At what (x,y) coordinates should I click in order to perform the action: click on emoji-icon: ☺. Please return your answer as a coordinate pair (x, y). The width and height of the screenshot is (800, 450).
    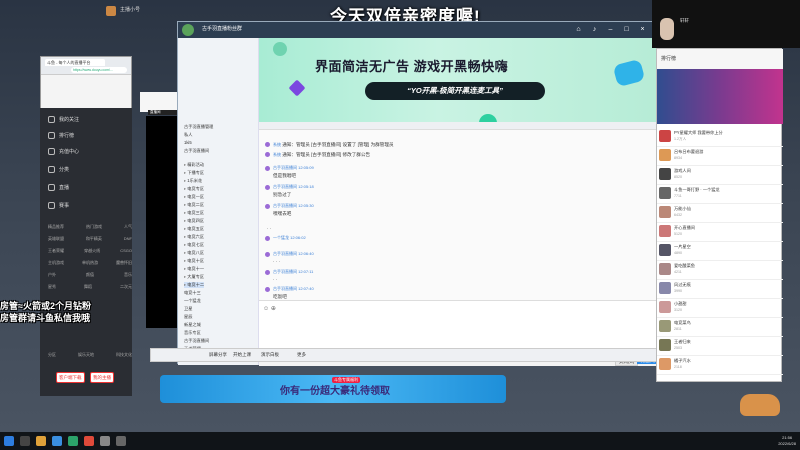
    Looking at the image, I should click on (266, 309).